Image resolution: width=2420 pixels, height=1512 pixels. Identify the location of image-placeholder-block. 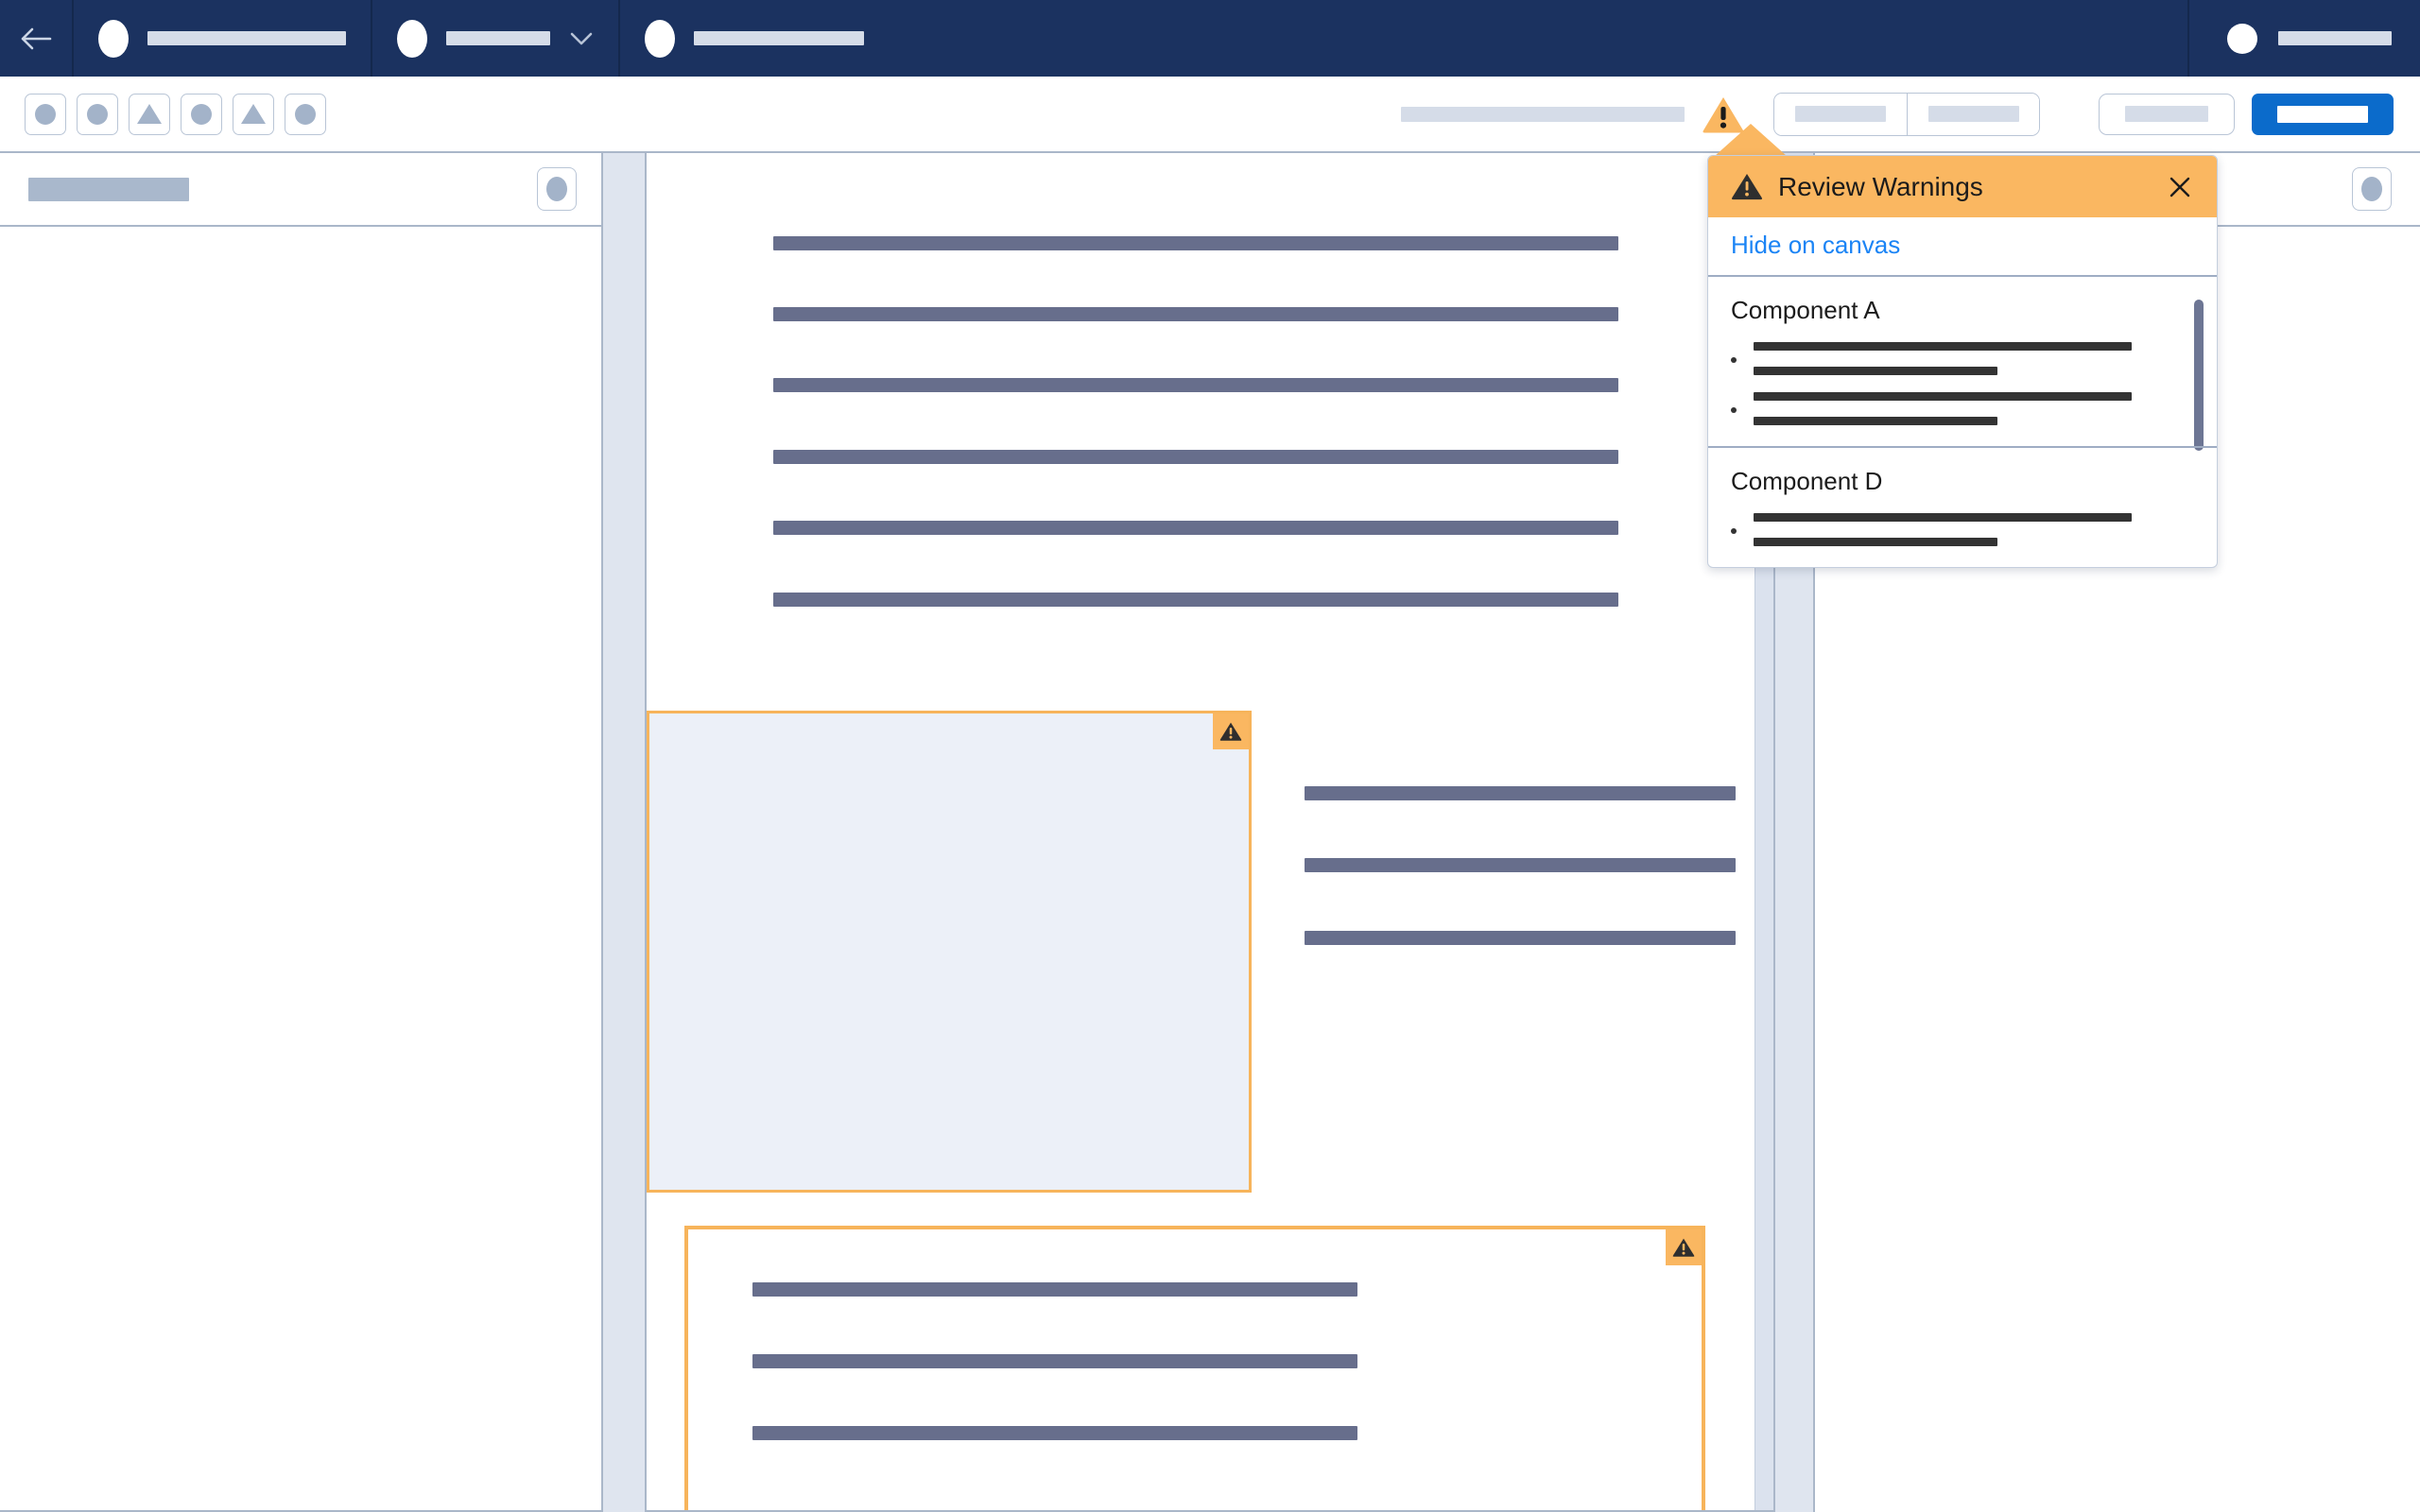
(949, 952).